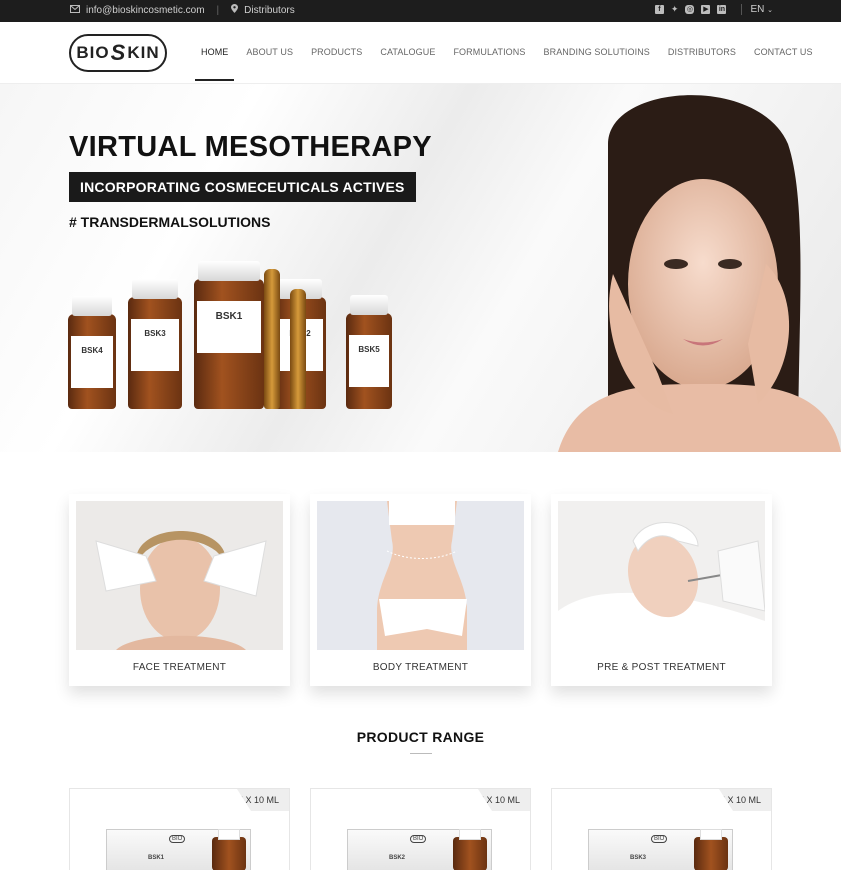 The image size is (841, 870). I want to click on bottle: BSK5, so click(369, 352).